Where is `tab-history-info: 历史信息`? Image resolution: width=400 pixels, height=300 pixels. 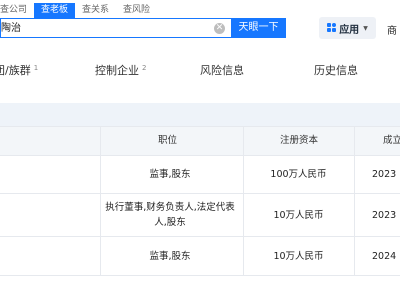 tab-history-info: 历史信息 is located at coordinates (336, 71).